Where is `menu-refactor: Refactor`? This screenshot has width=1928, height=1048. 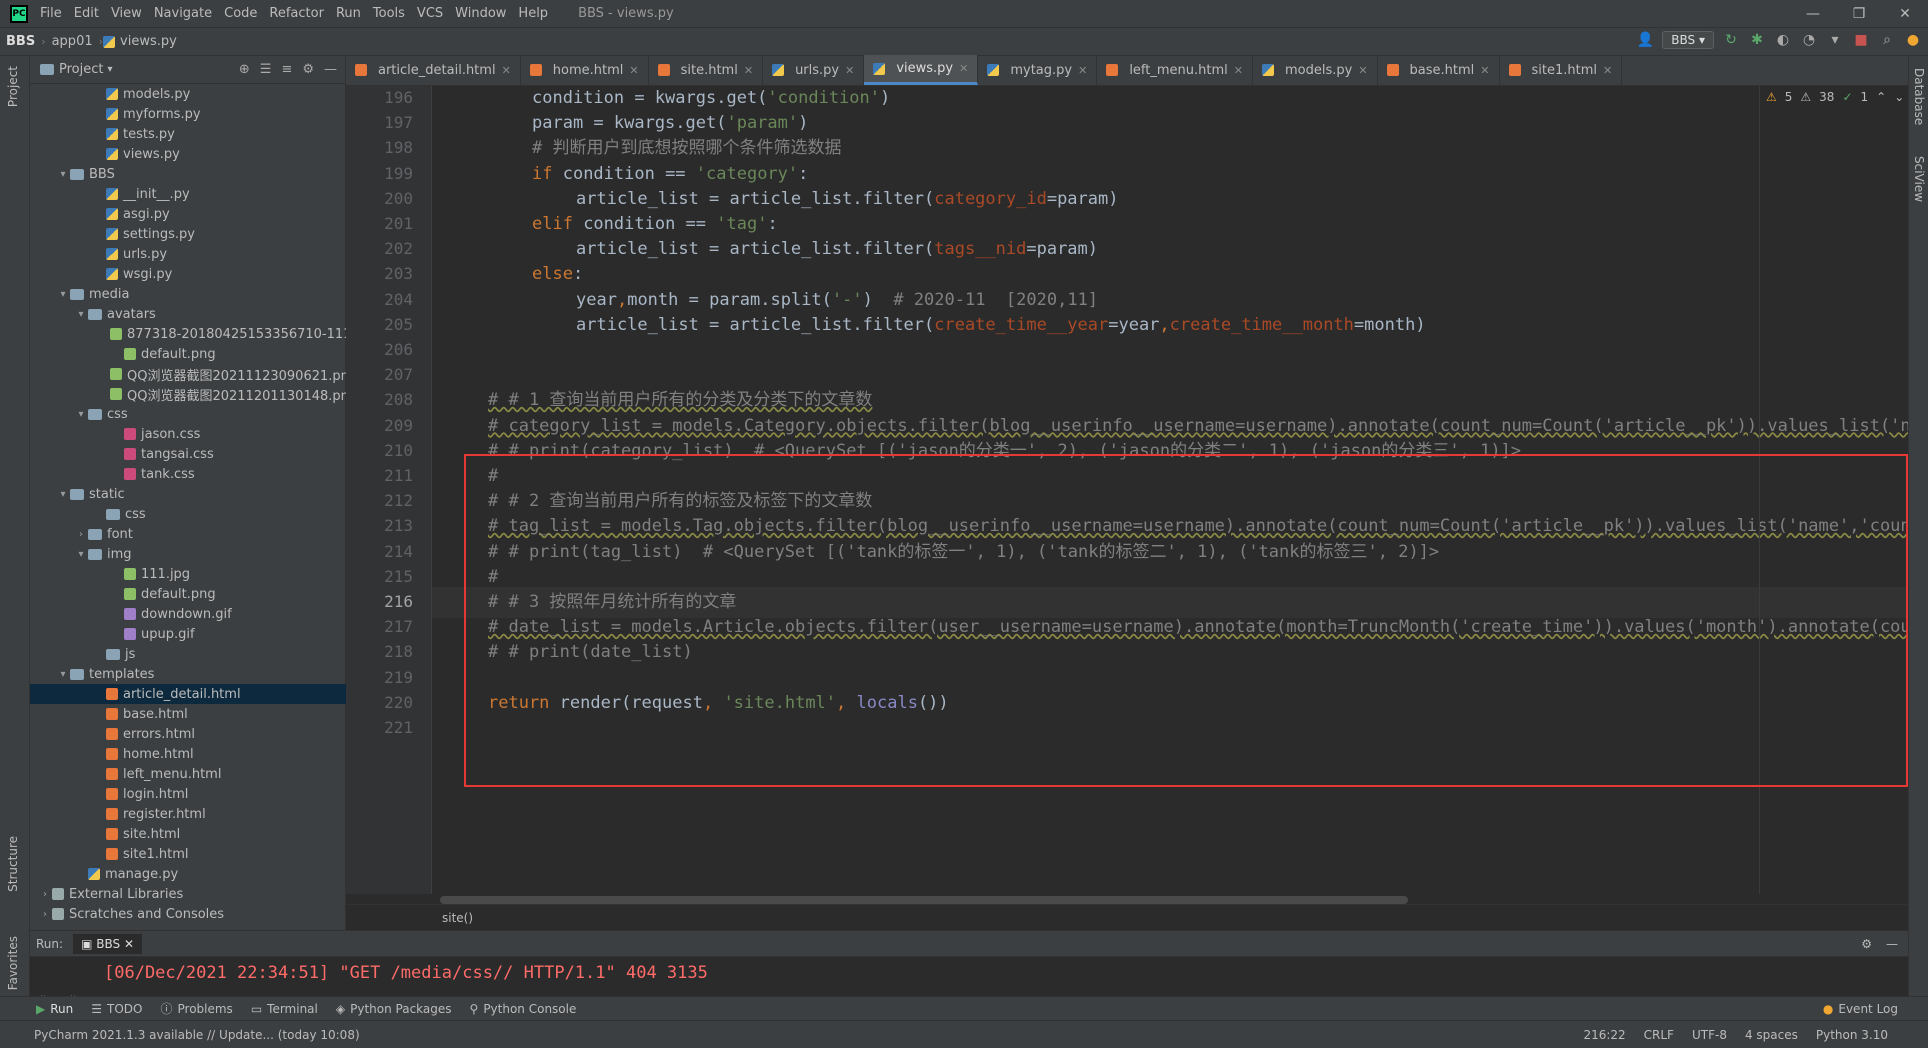
menu-refactor: Refactor is located at coordinates (296, 13).